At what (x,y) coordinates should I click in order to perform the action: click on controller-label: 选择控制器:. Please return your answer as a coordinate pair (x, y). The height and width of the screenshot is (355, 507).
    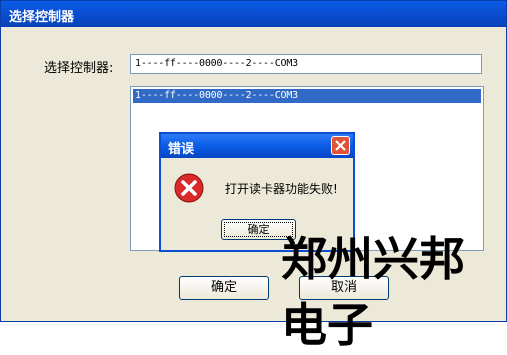
    Looking at the image, I should click on (79, 68).